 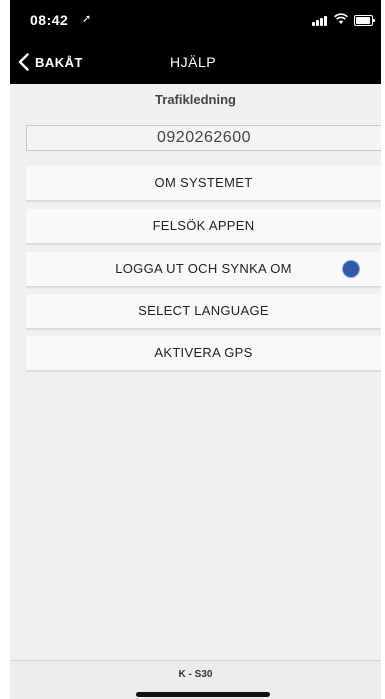 I want to click on footer: K - S30, so click(x=195, y=679).